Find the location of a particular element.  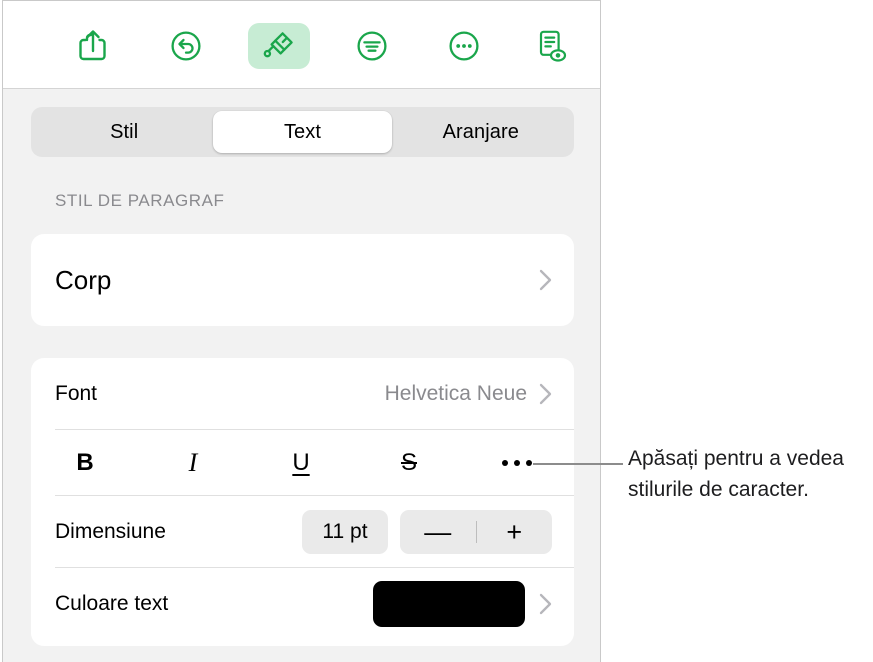

tab-aranjare: Aranjare is located at coordinates (481, 132).